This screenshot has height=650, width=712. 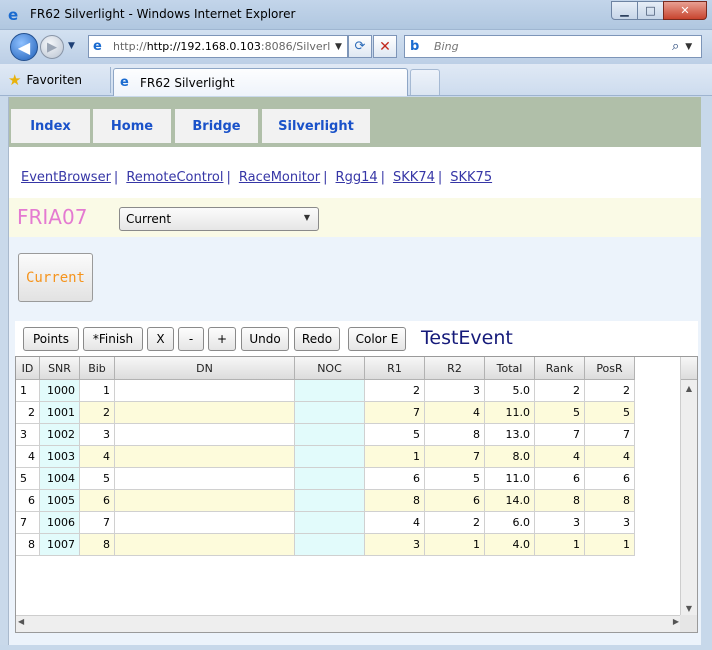 I want to click on cell-rank: 1, so click(x=560, y=545).